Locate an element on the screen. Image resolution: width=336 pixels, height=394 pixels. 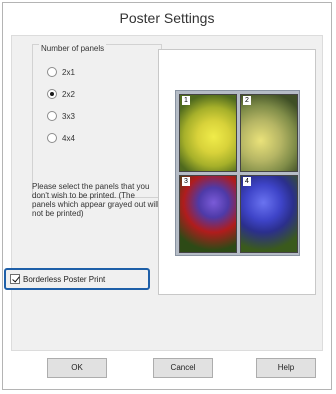
borderless-checkbox-row: Borderless Poster Print is located at coordinates (57, 279).